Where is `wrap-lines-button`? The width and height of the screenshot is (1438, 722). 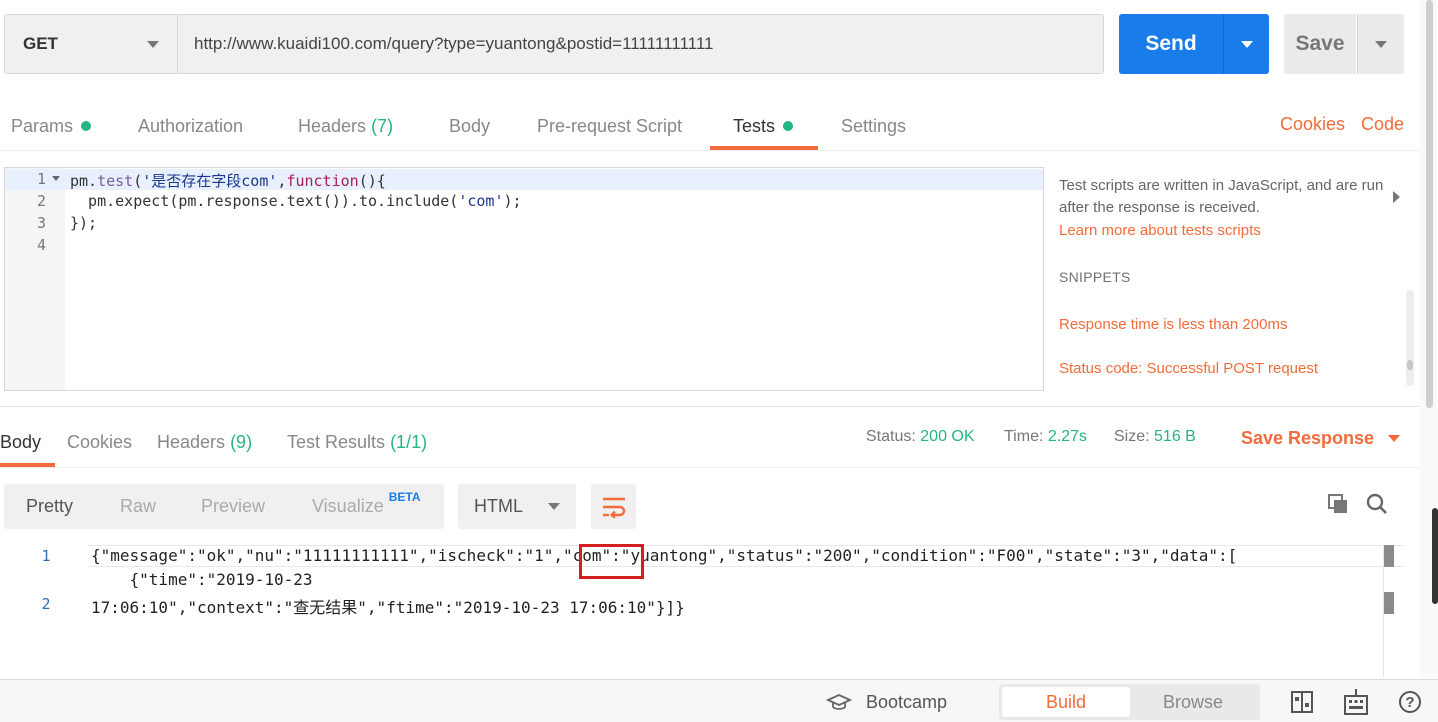
wrap-lines-button is located at coordinates (613, 506).